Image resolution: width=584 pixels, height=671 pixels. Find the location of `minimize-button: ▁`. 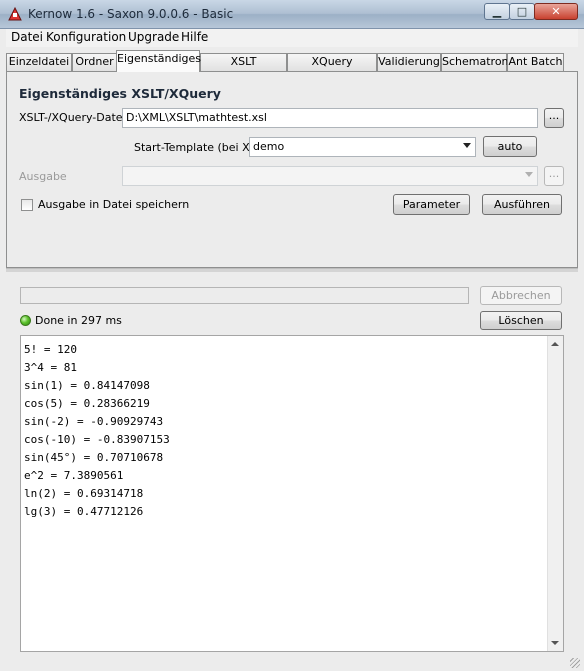

minimize-button: ▁ is located at coordinates (497, 11).